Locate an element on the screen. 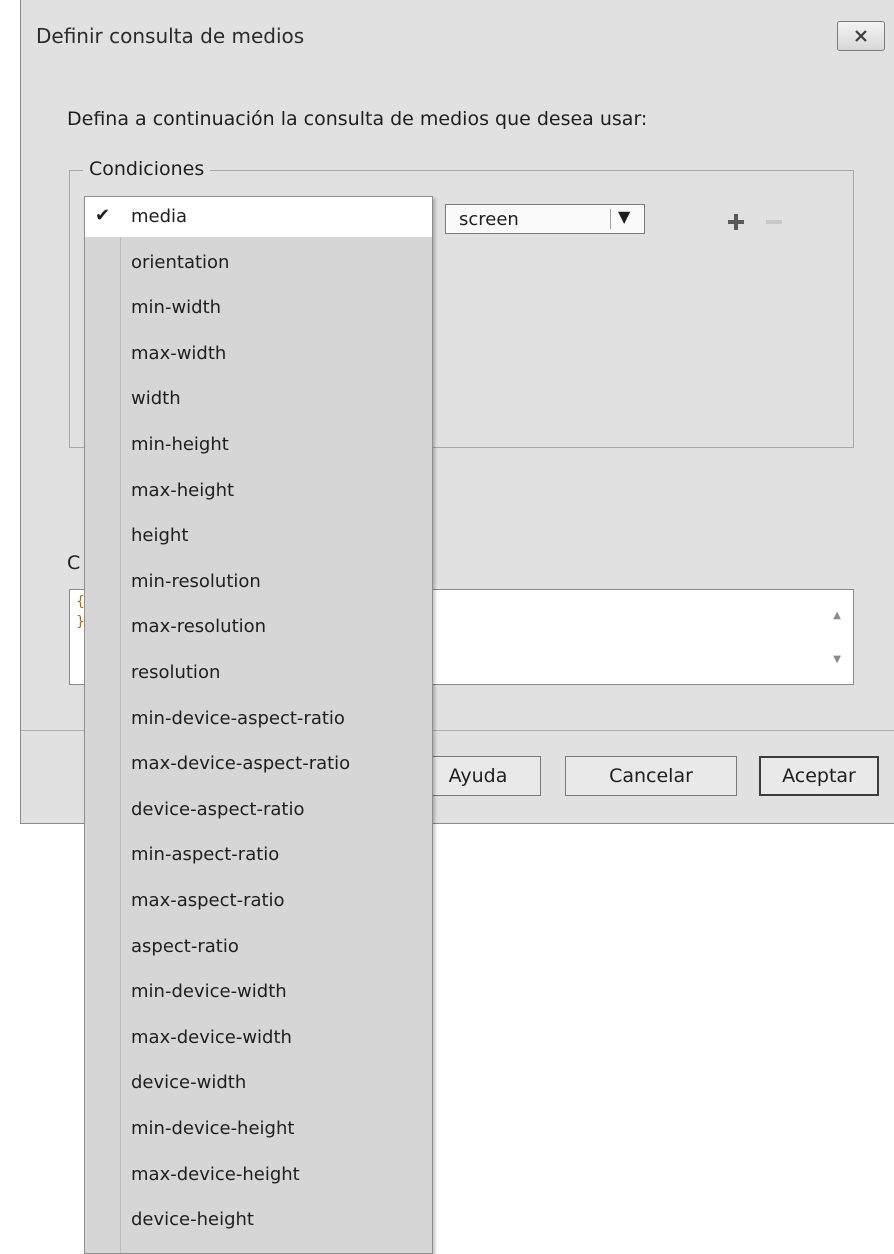 The width and height of the screenshot is (894, 1254). select-separator is located at coordinates (610, 219).